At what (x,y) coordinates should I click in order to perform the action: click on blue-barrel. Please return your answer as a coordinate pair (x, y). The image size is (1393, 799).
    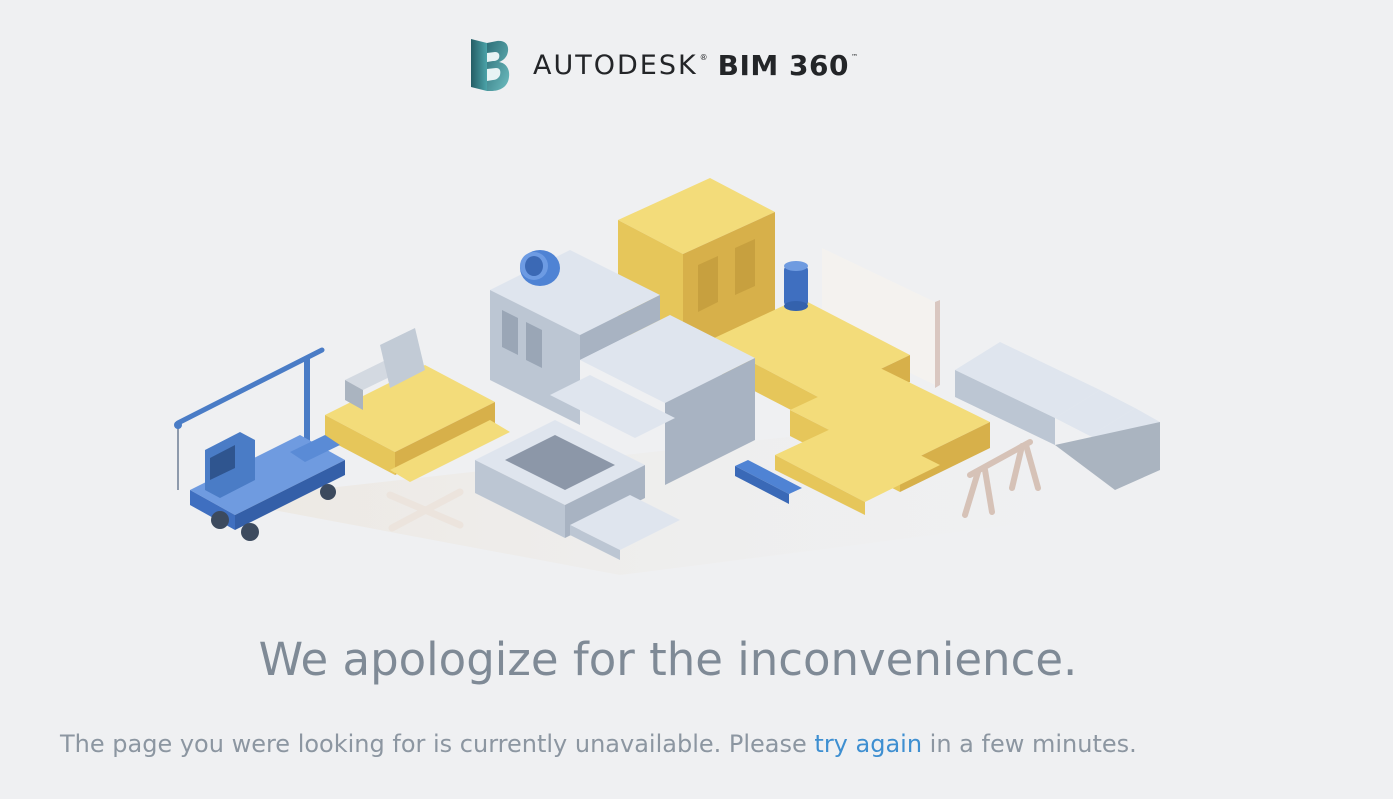
    Looking at the image, I should click on (796, 286).